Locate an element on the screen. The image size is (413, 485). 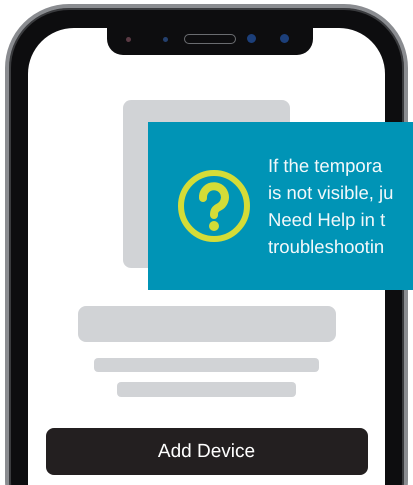
help-text: If the tempora is located at coordinates (326, 166).